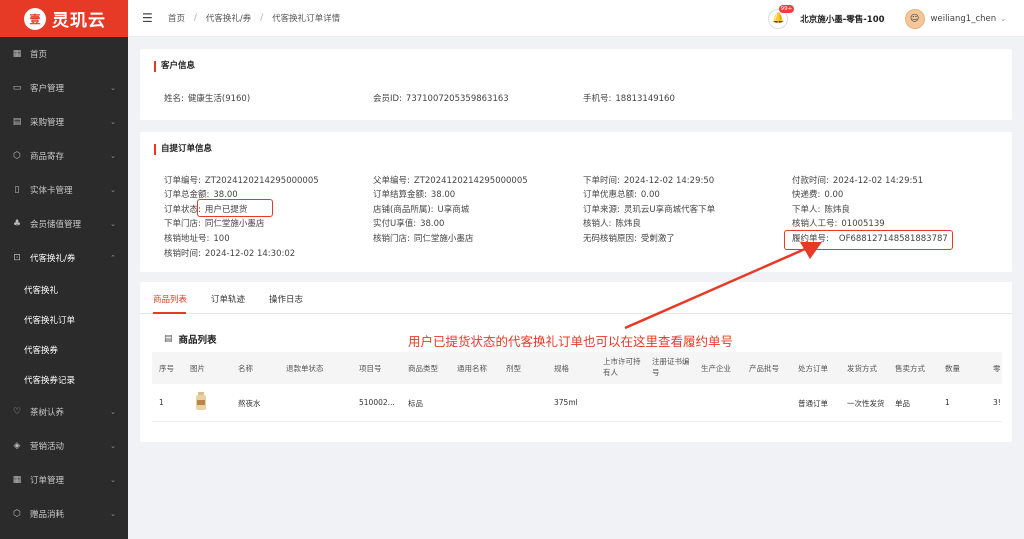 This screenshot has width=1024, height=539. Describe the element at coordinates (815, 224) in the screenshot. I see `field-label: 核销人工号:` at that location.